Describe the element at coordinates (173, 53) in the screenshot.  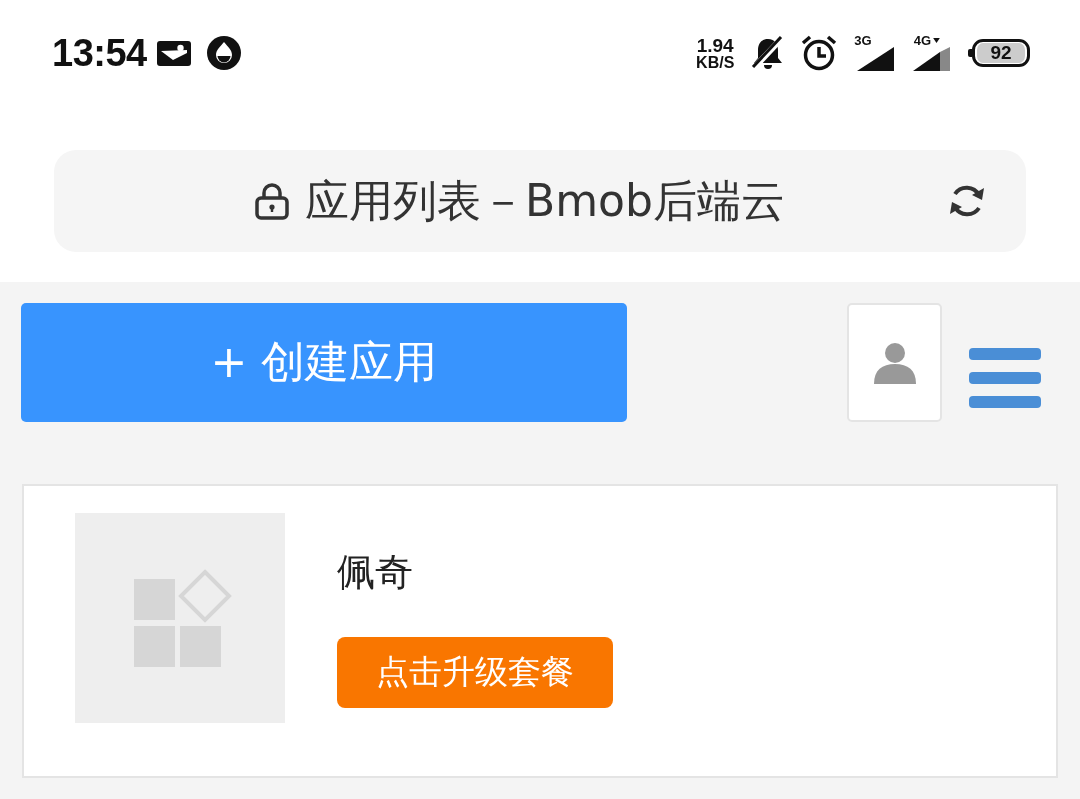
I see `picture-icon` at that location.